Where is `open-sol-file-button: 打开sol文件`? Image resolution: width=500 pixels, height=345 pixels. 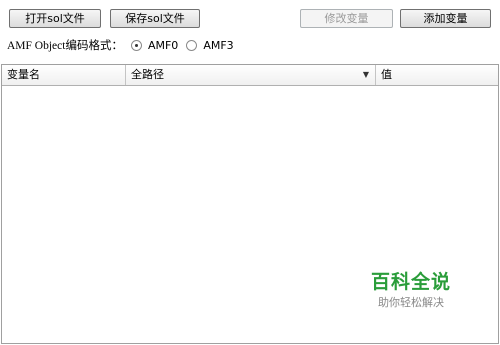 open-sol-file-button: 打开sol文件 is located at coordinates (55, 18).